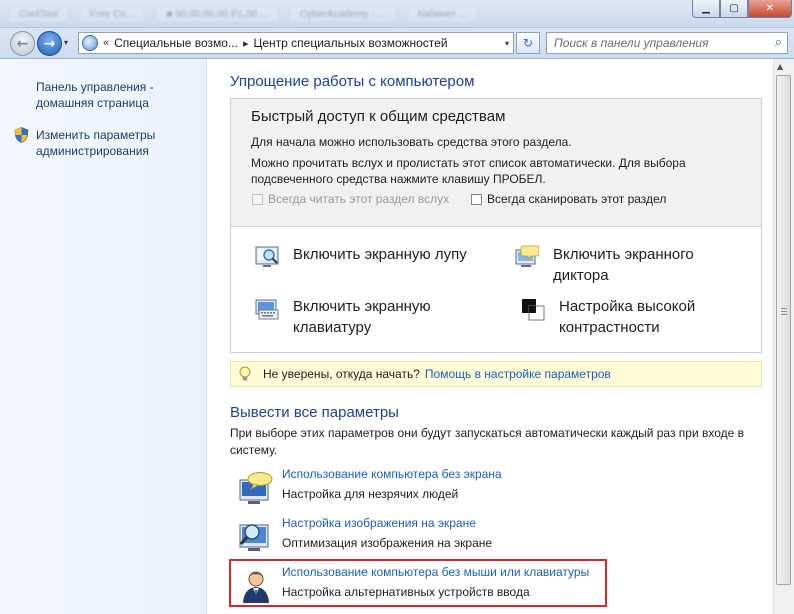 The height and width of the screenshot is (614, 794). I want to click on help-settings-link: Помощь в настройке параметров, so click(518, 374).